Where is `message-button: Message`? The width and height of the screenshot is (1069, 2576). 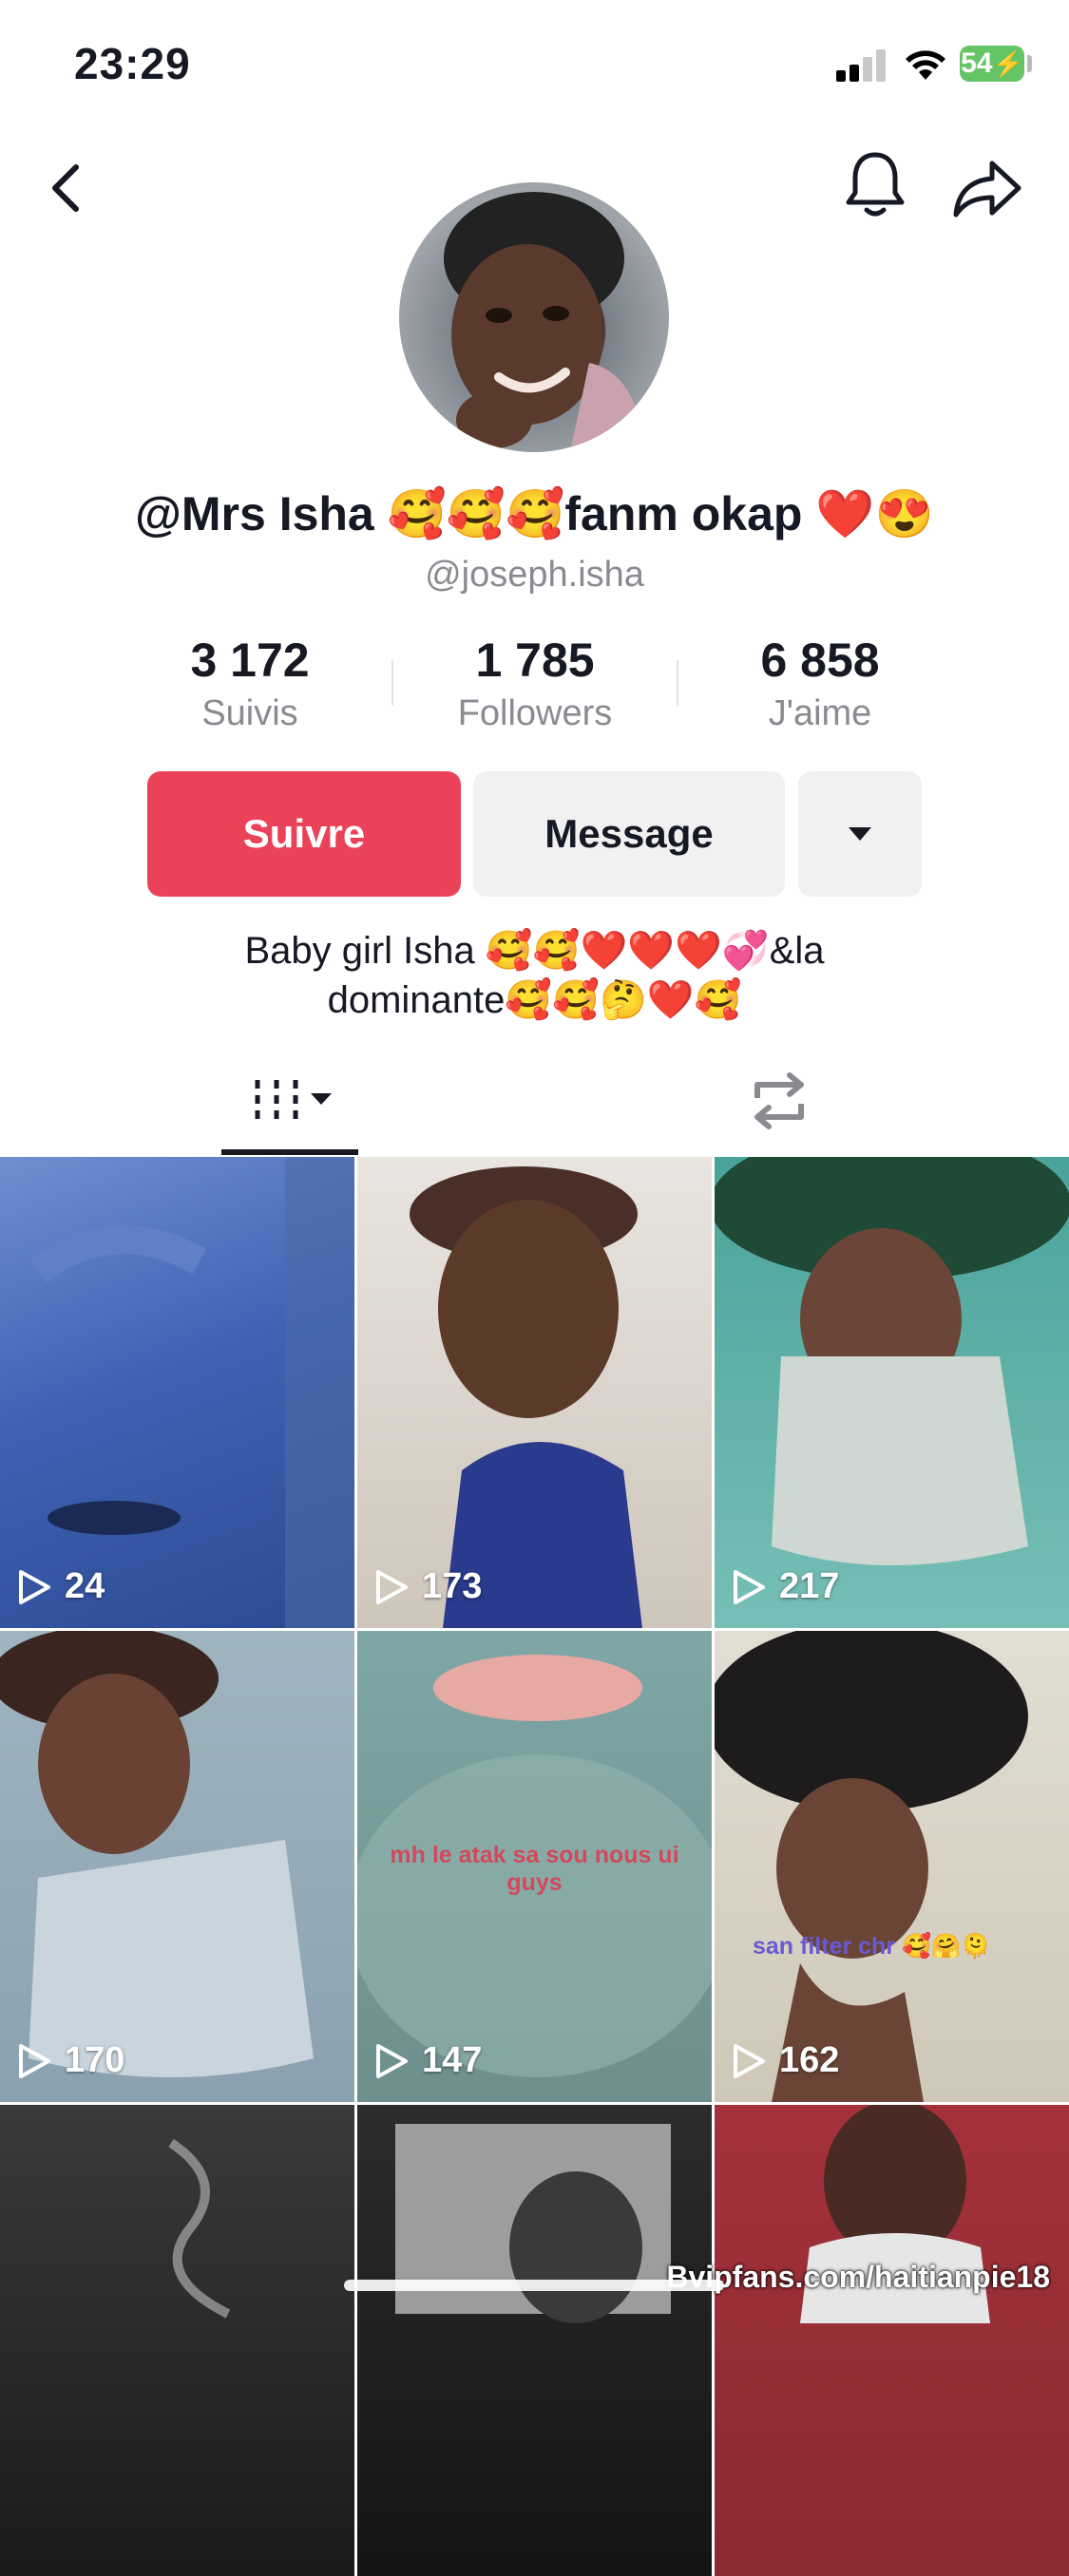 message-button: Message is located at coordinates (629, 834).